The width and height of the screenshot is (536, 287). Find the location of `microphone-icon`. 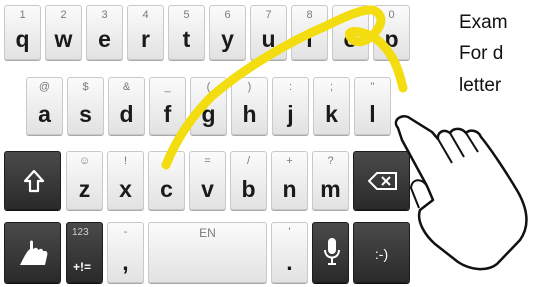

microphone-icon is located at coordinates (332, 254).